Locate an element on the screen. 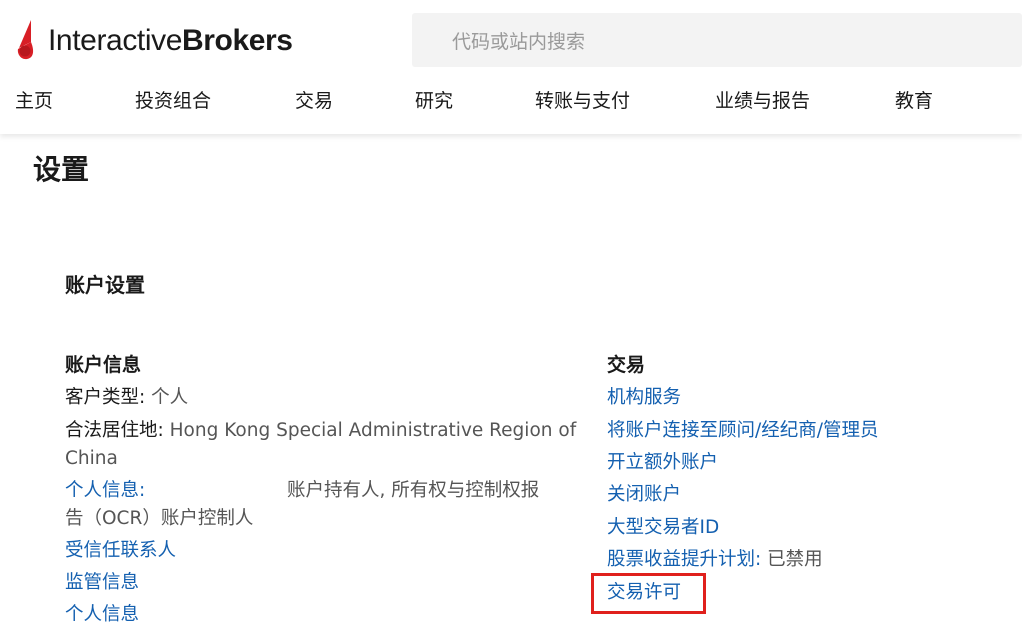 This screenshot has width=1022, height=632. regulatory-info-link: 监管信息 is located at coordinates (102, 583).